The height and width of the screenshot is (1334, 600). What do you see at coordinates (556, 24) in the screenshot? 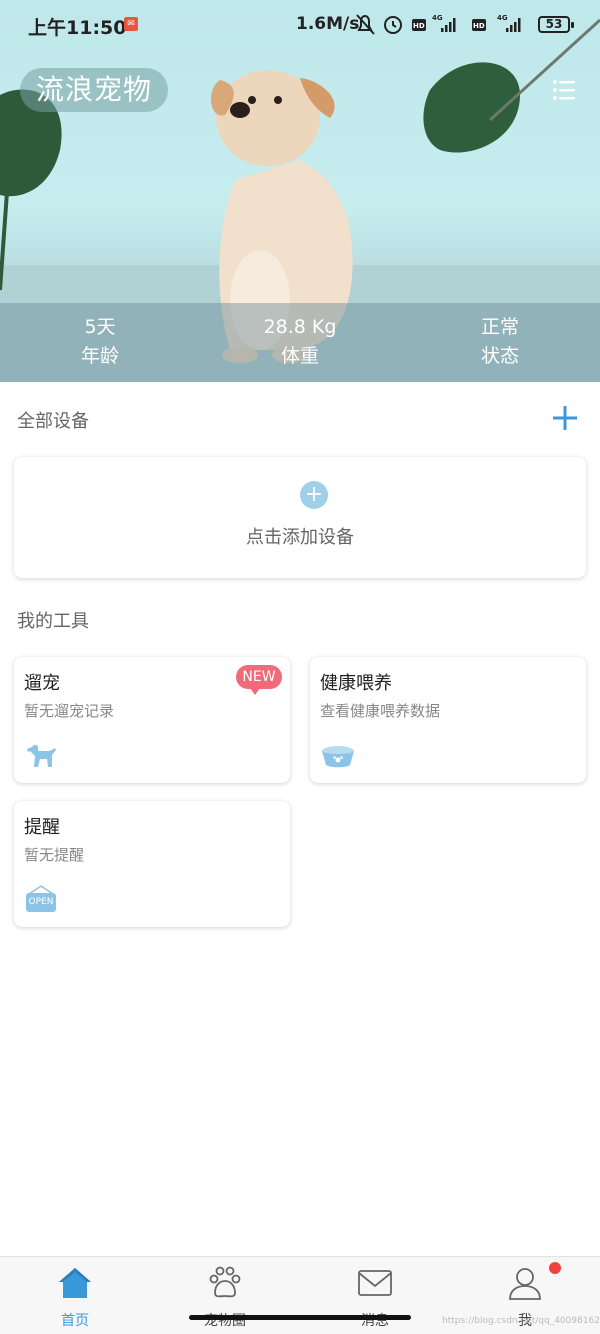
I see `battery-indicator: 53` at bounding box center [556, 24].